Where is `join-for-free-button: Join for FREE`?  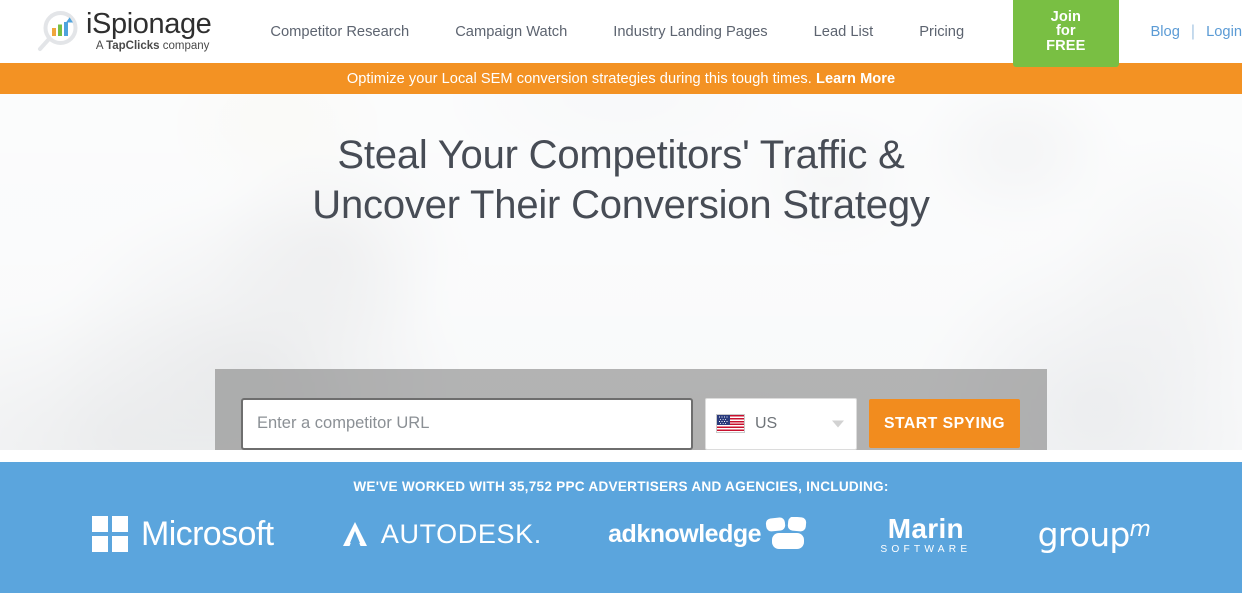 join-for-free-button: Join for FREE is located at coordinates (1066, 34).